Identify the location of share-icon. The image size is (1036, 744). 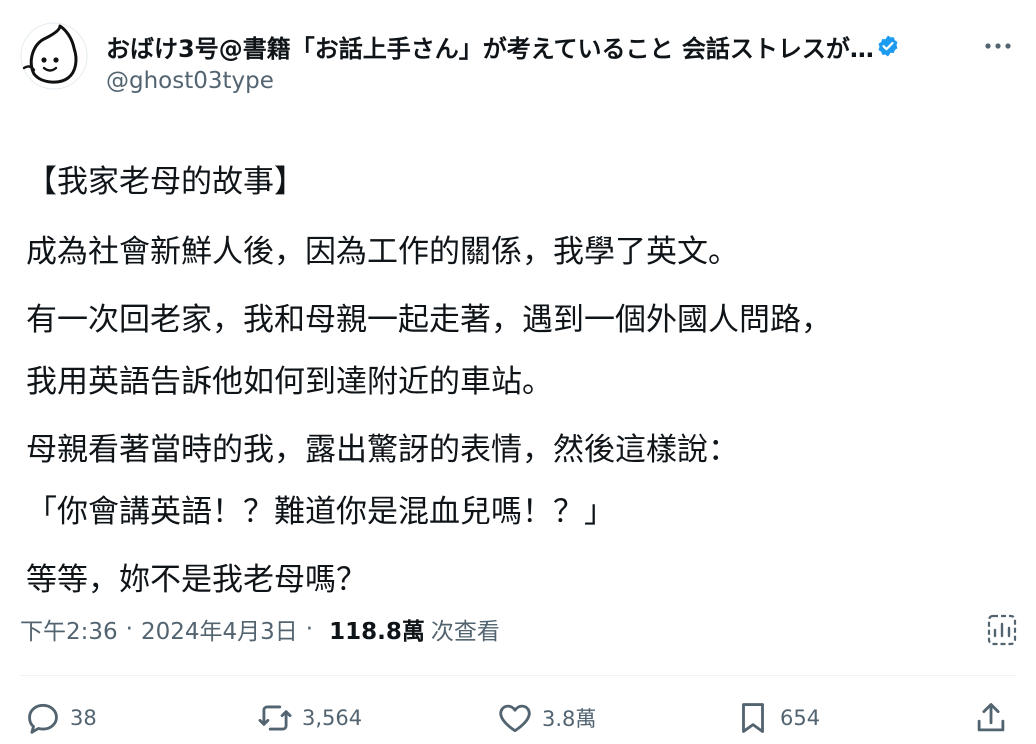
(991, 717).